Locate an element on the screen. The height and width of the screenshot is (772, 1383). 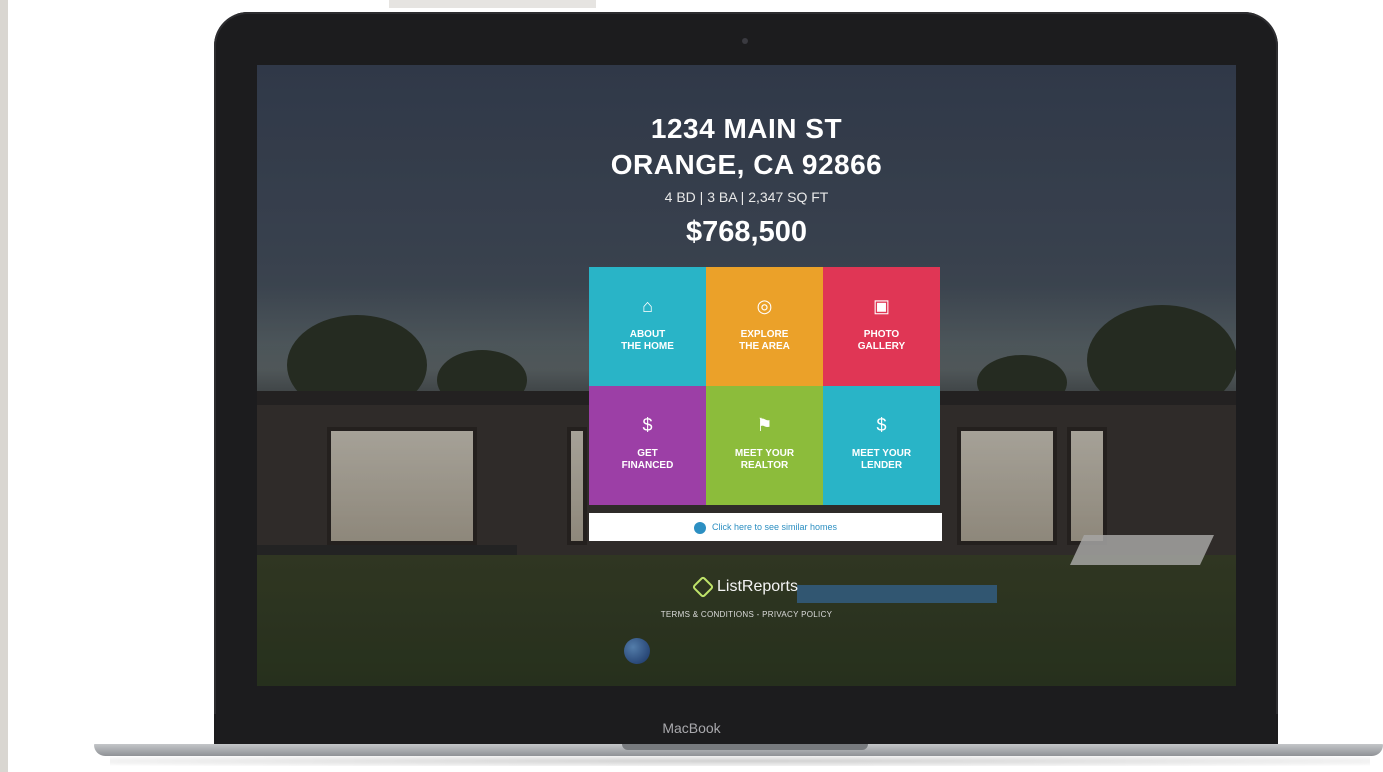
price: $768,500 is located at coordinates (746, 232).